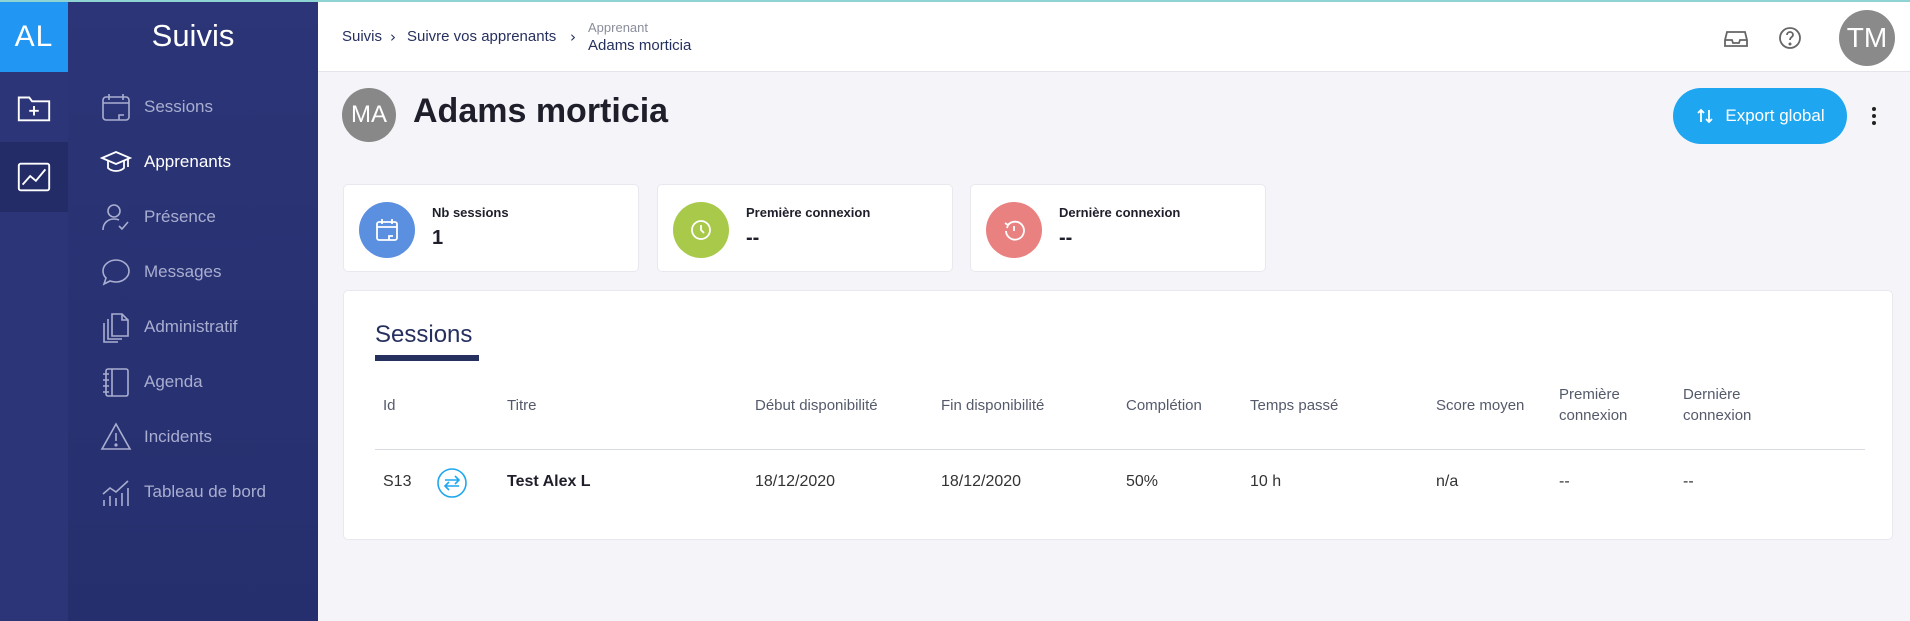 Image resolution: width=1910 pixels, height=621 pixels. Describe the element at coordinates (1867, 38) in the screenshot. I see `user-avatar: TM` at that location.